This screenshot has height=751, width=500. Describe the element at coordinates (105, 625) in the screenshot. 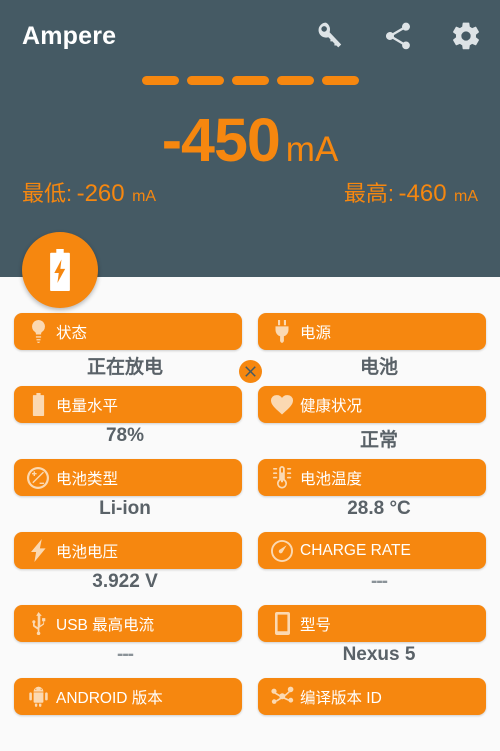

I see `chip-label: USB 最高电流` at that location.